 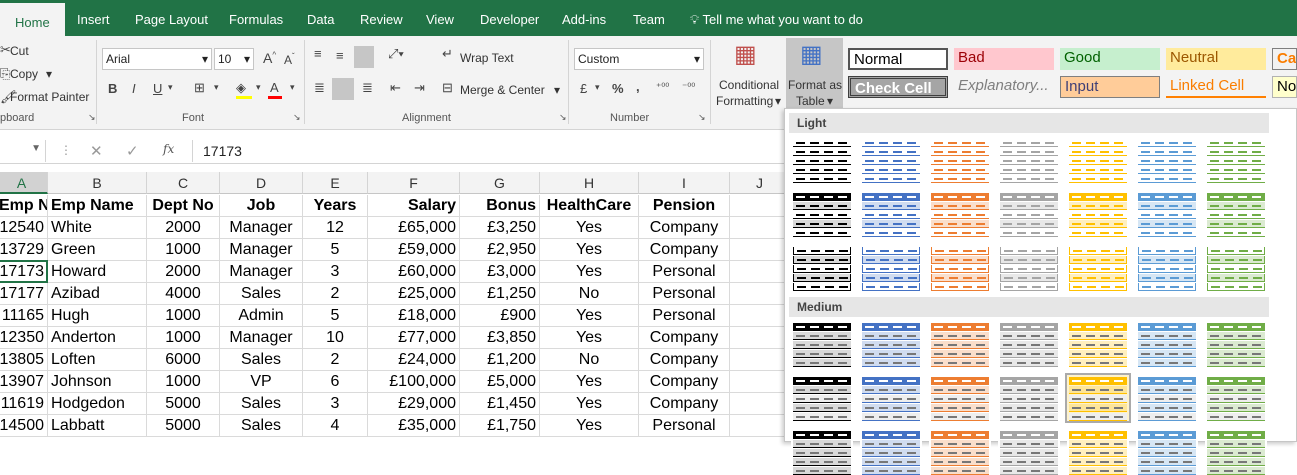 What do you see at coordinates (618, 88) in the screenshot?
I see `percent-button: %` at bounding box center [618, 88].